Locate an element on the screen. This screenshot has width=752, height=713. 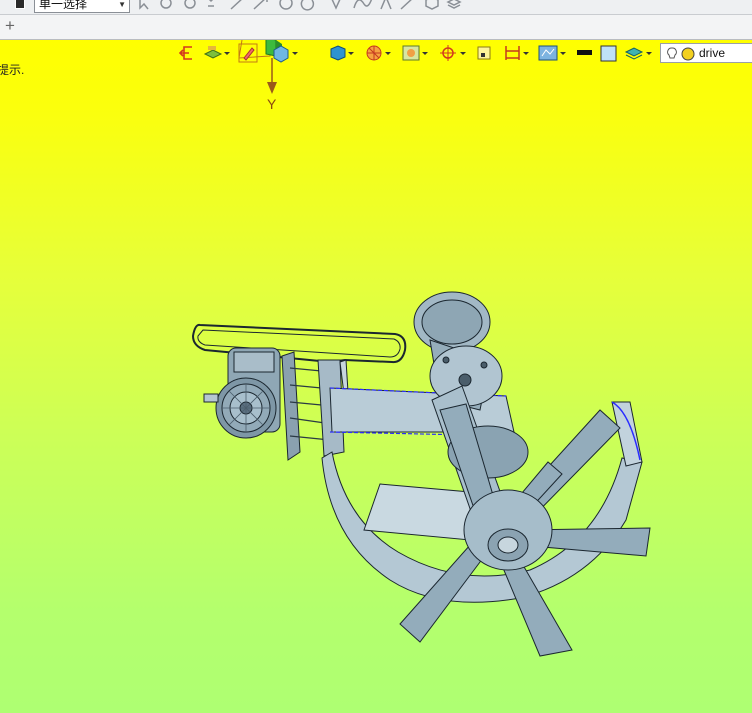
layer-icon is located at coordinates (213, 54).